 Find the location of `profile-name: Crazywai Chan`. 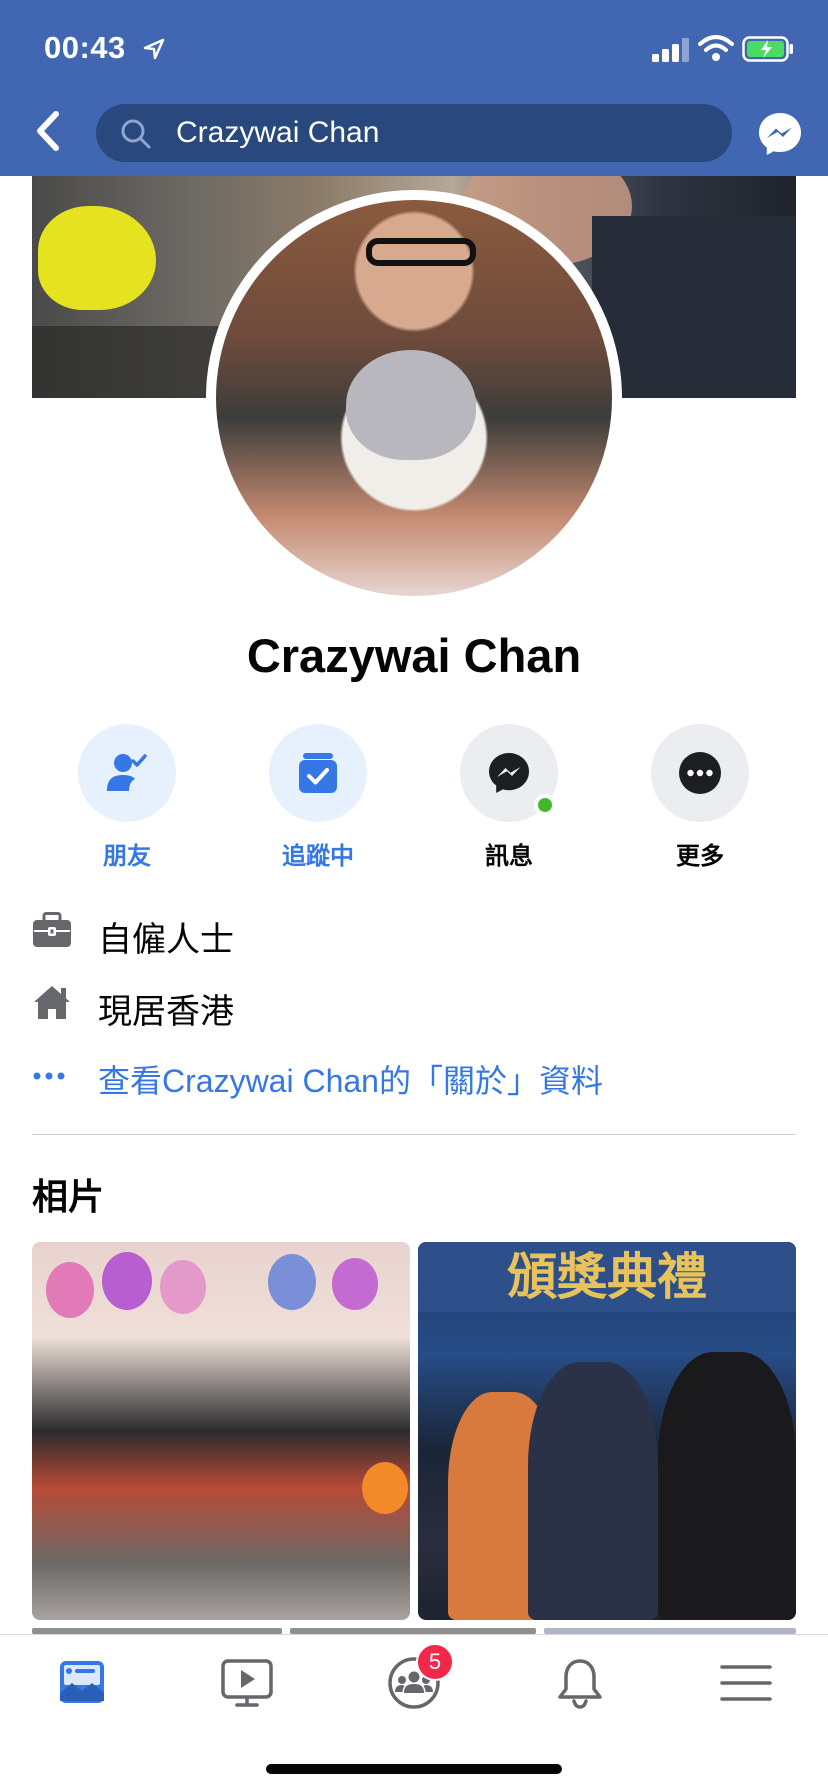

profile-name: Crazywai Chan is located at coordinates (414, 655).